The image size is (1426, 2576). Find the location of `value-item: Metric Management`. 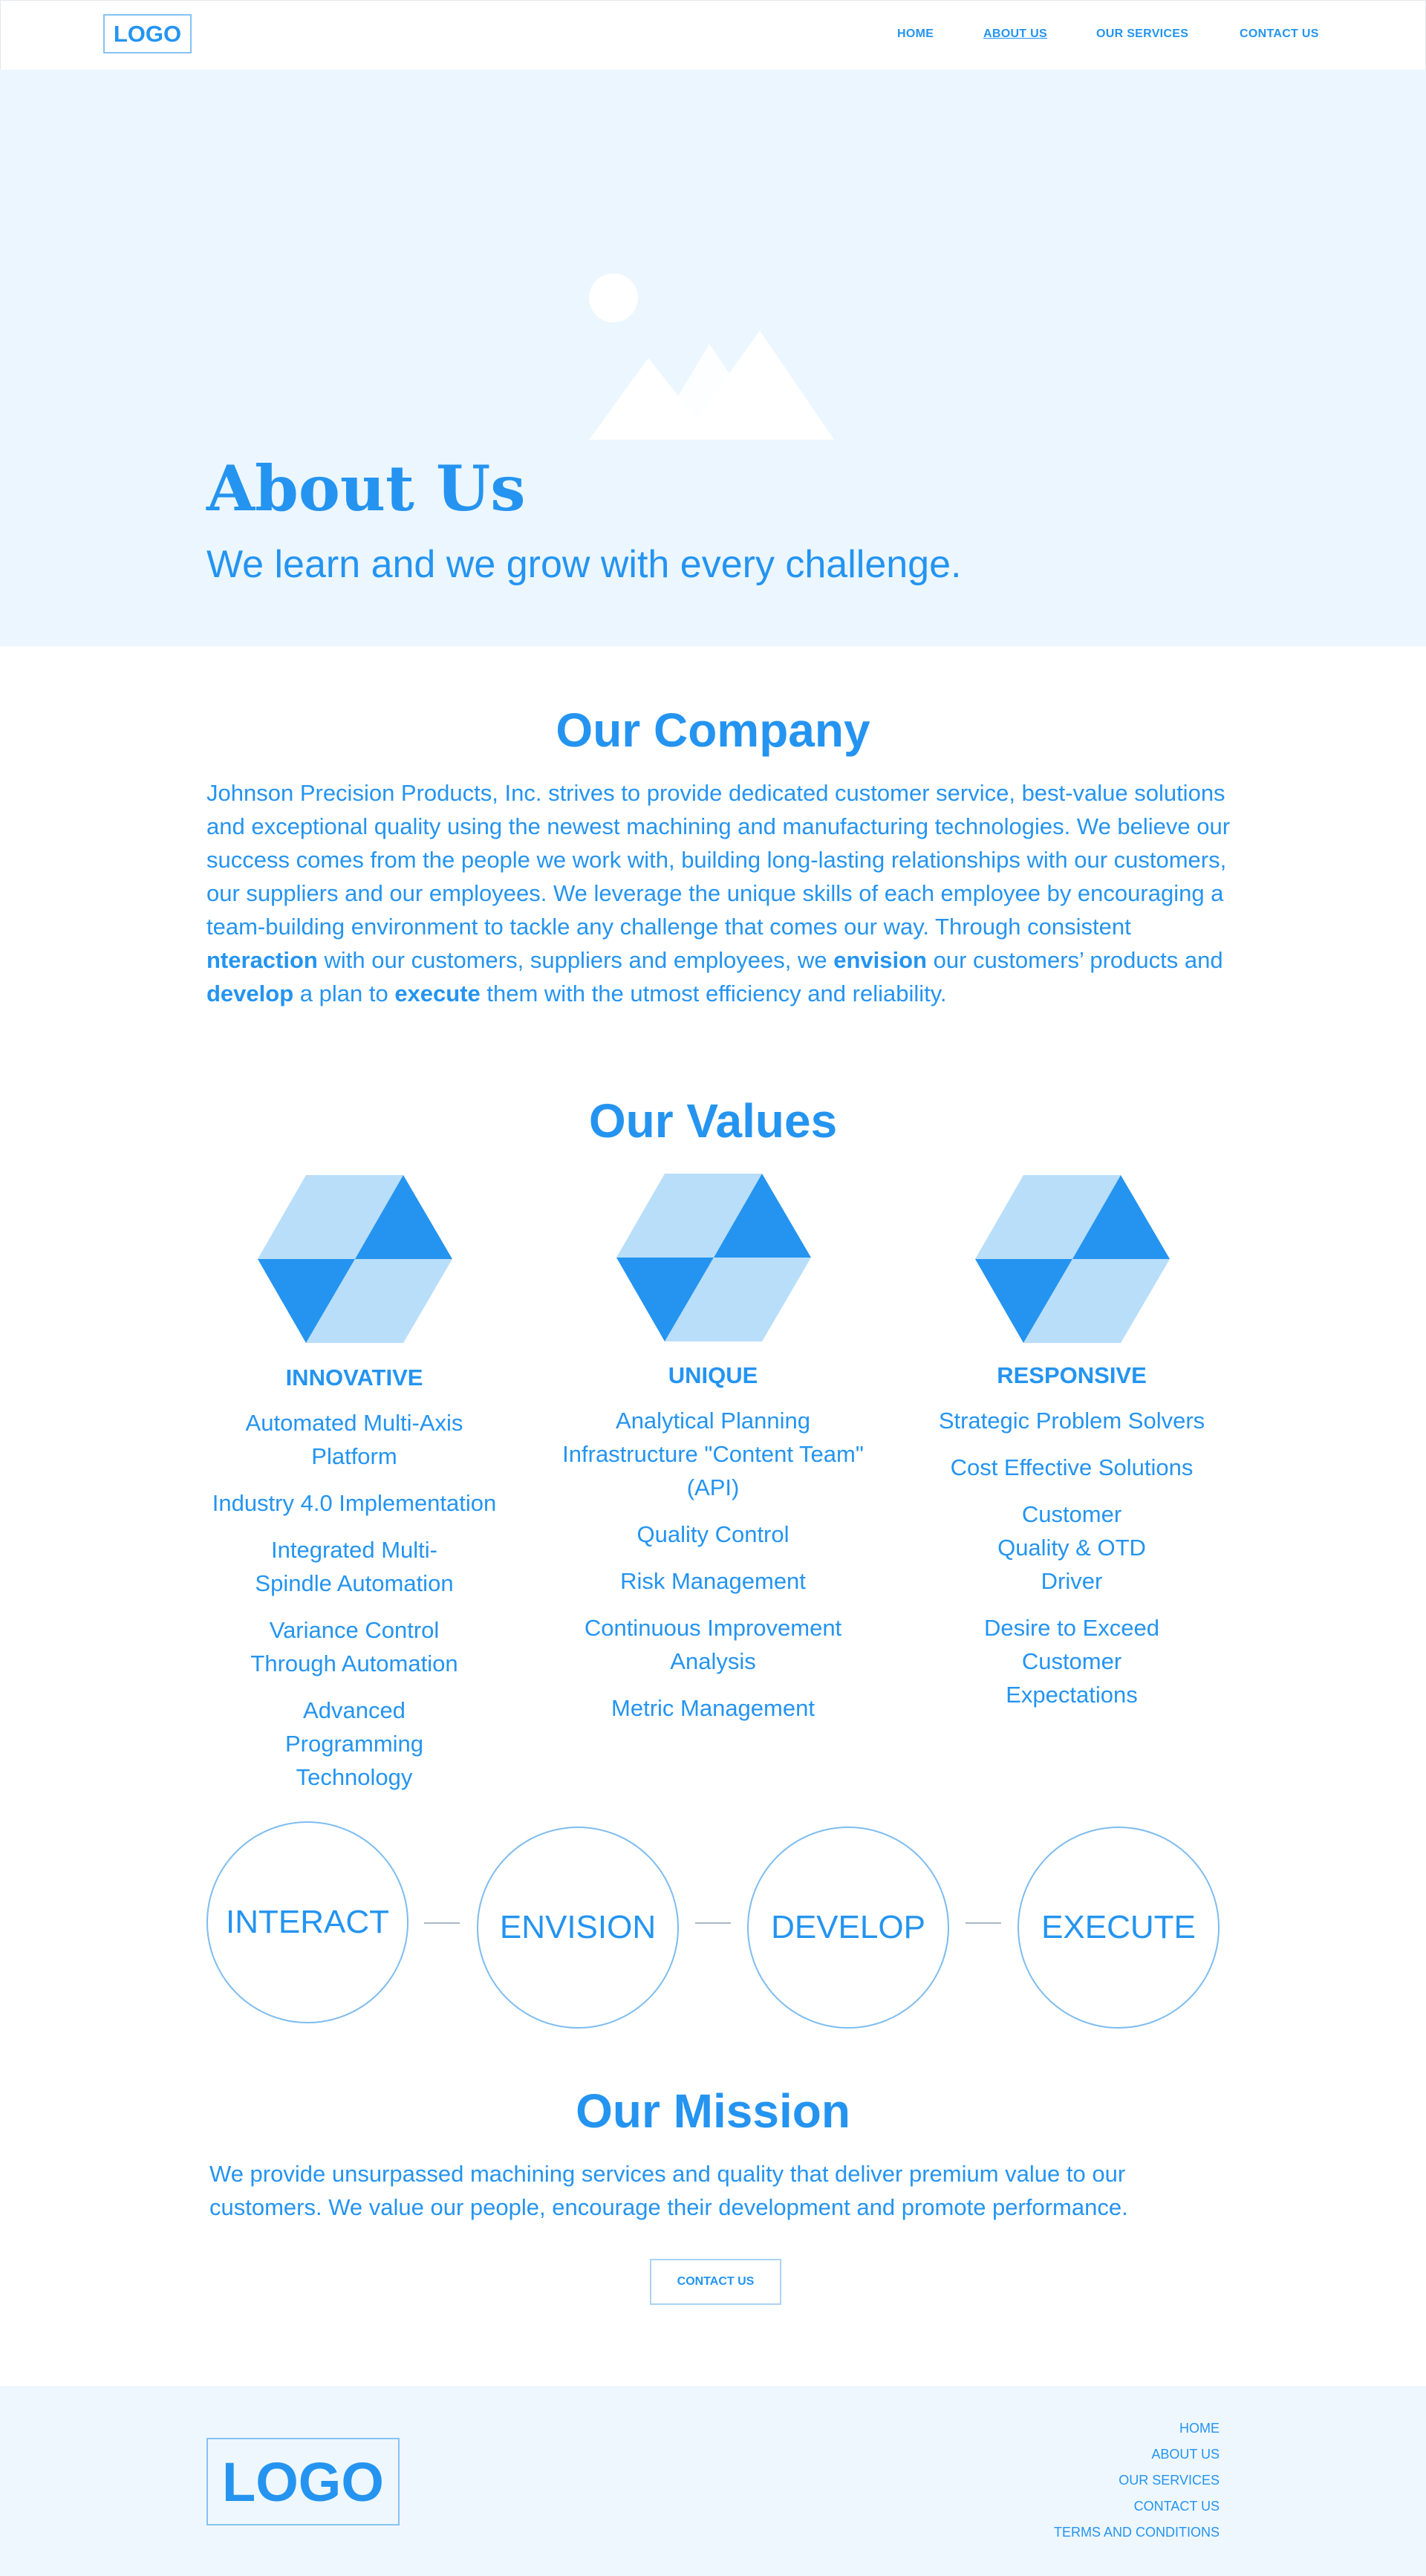

value-item: Metric Management is located at coordinates (713, 1708).